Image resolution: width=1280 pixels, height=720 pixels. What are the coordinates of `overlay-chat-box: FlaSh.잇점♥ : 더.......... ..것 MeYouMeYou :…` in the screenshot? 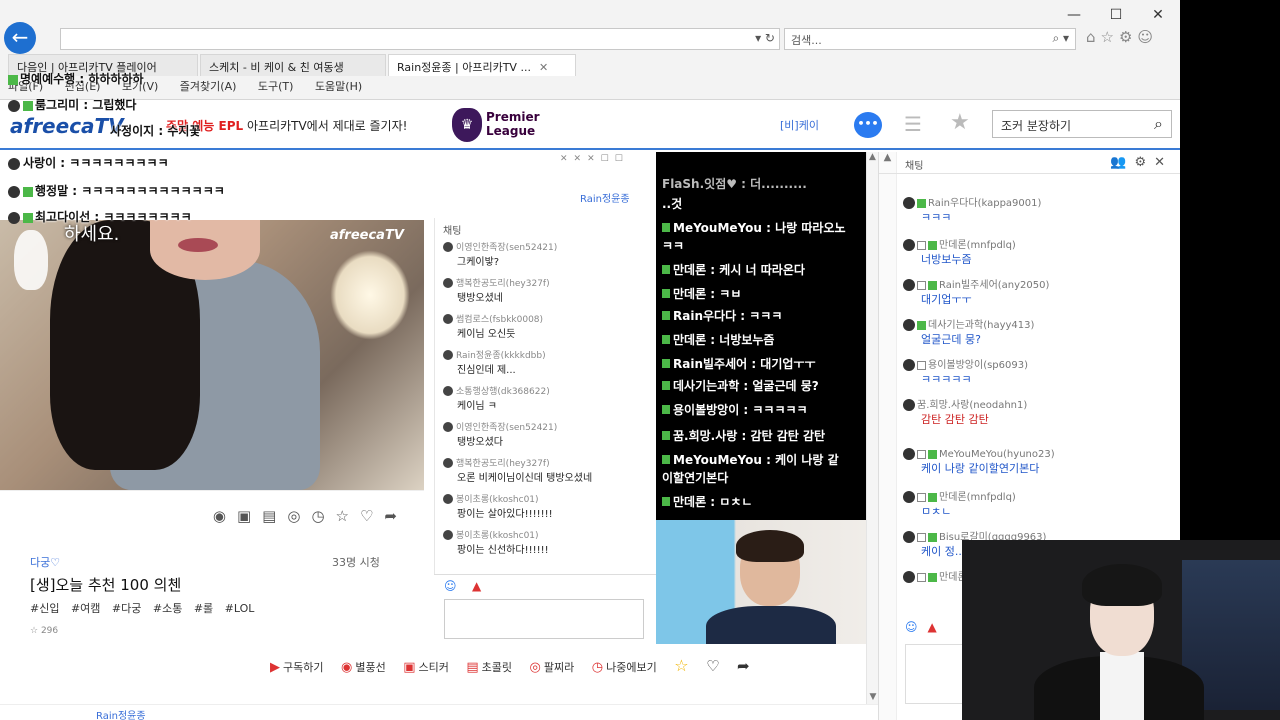 It's located at (767, 336).